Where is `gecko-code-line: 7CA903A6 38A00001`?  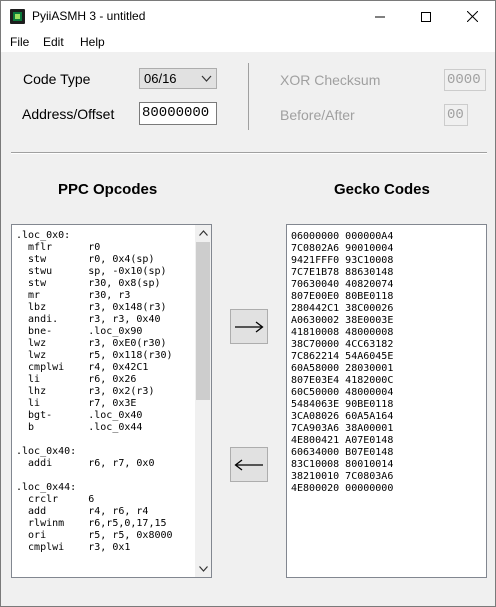 gecko-code-line: 7CA903A6 38A00001 is located at coordinates (342, 428).